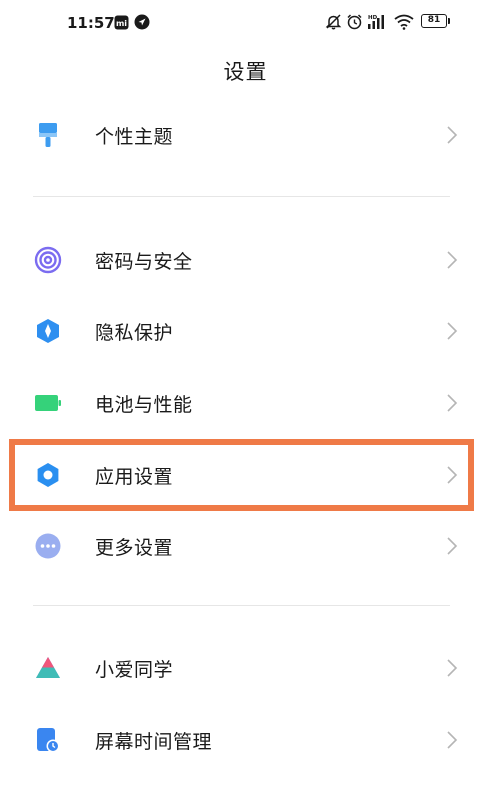 The image size is (491, 793). What do you see at coordinates (404, 21) in the screenshot?
I see `wifi-icon` at bounding box center [404, 21].